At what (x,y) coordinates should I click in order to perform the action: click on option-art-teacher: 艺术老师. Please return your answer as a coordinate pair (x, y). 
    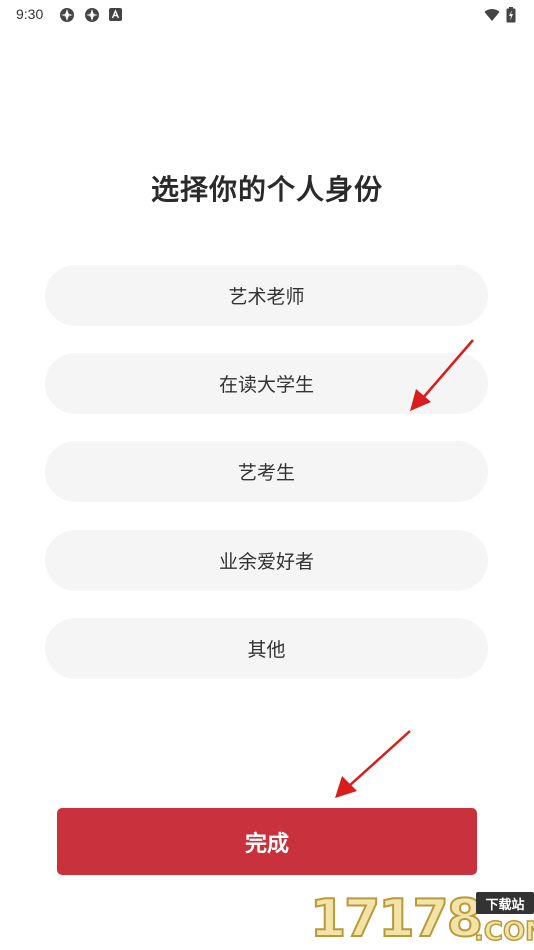
    Looking at the image, I should click on (266, 295).